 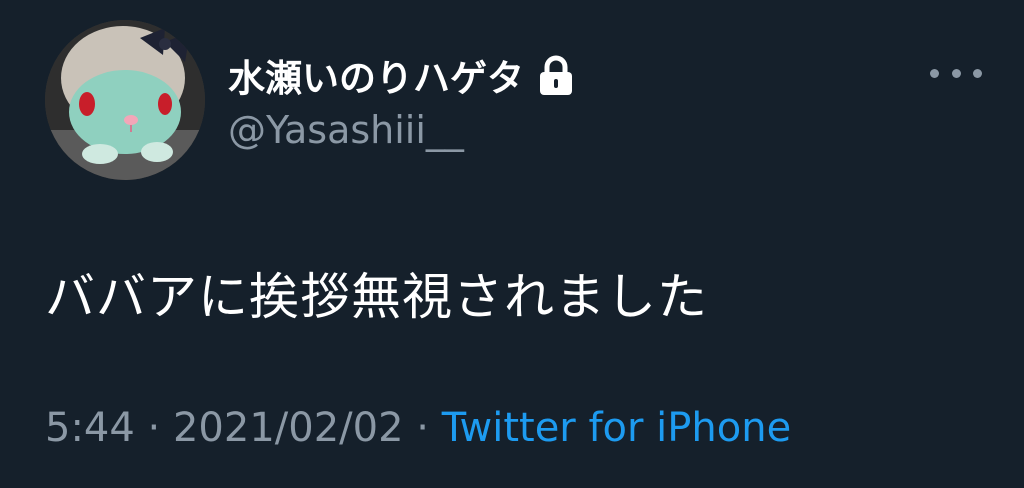 What do you see at coordinates (90, 428) in the screenshot?
I see `tweet-time: 5:44` at bounding box center [90, 428].